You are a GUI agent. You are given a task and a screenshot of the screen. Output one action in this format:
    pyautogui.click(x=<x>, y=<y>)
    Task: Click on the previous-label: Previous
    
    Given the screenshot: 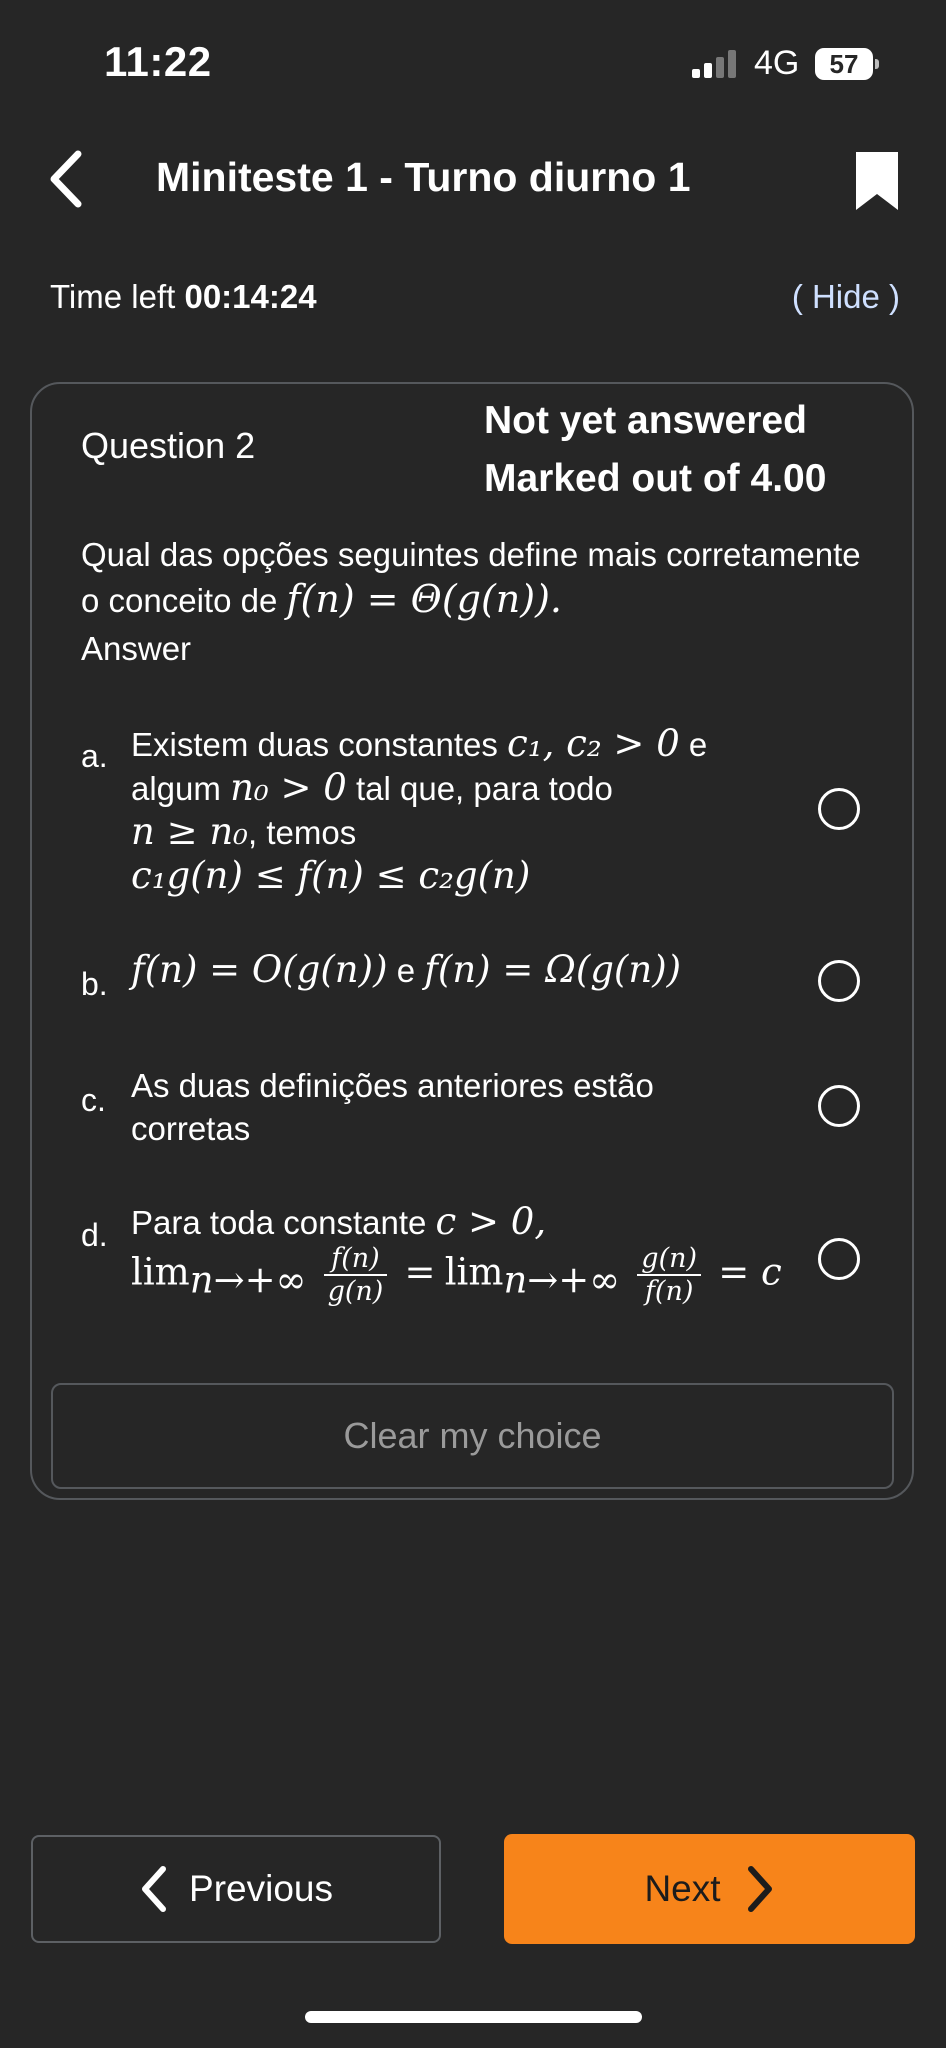 What is the action you would take?
    pyautogui.click(x=261, y=1888)
    